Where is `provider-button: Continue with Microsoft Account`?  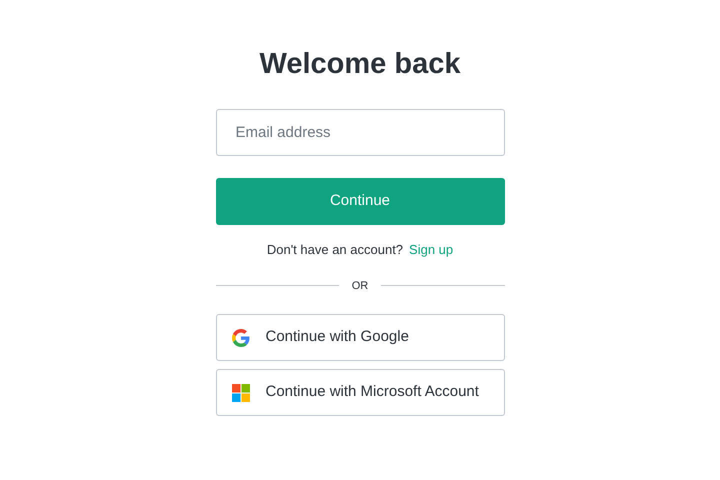 provider-button: Continue with Microsoft Account is located at coordinates (360, 392).